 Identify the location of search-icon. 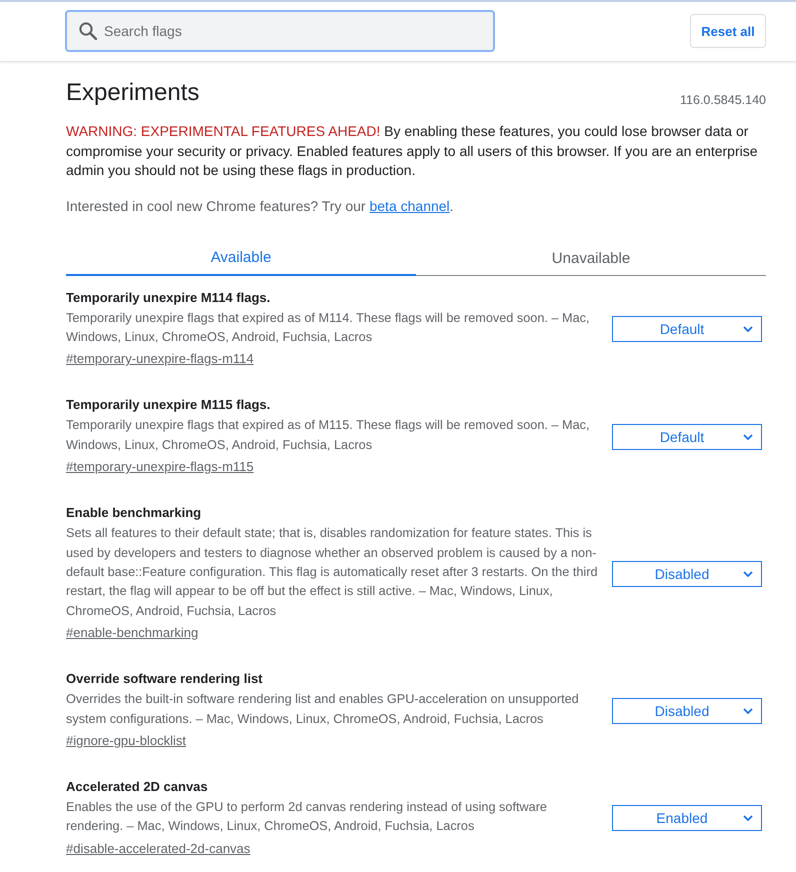
(88, 31).